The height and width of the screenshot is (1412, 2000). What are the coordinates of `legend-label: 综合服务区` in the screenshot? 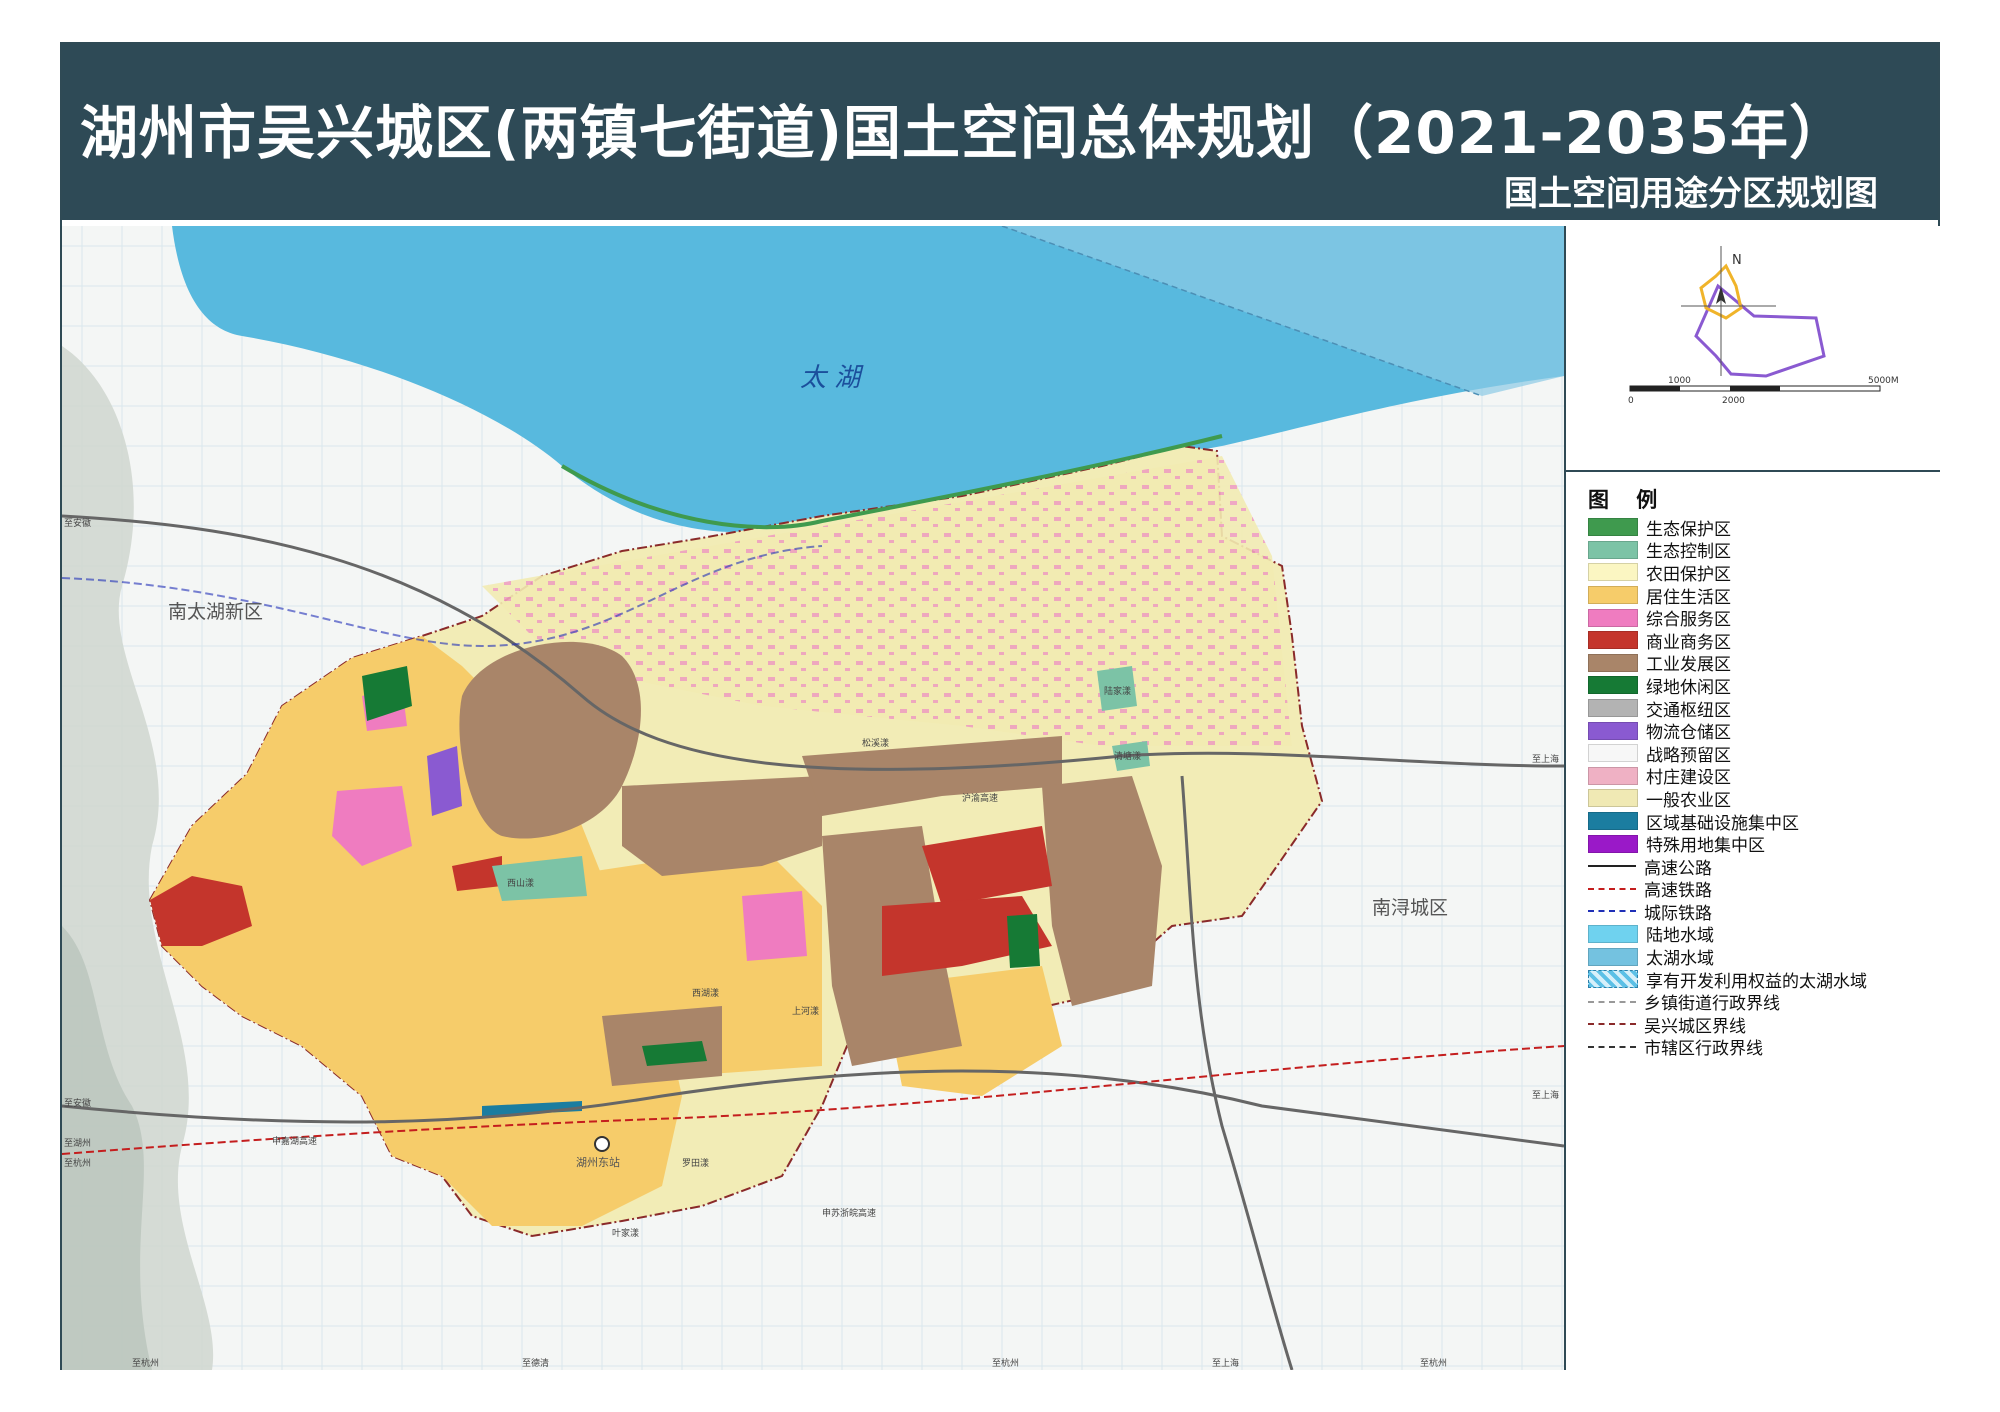 It's located at (1688, 620).